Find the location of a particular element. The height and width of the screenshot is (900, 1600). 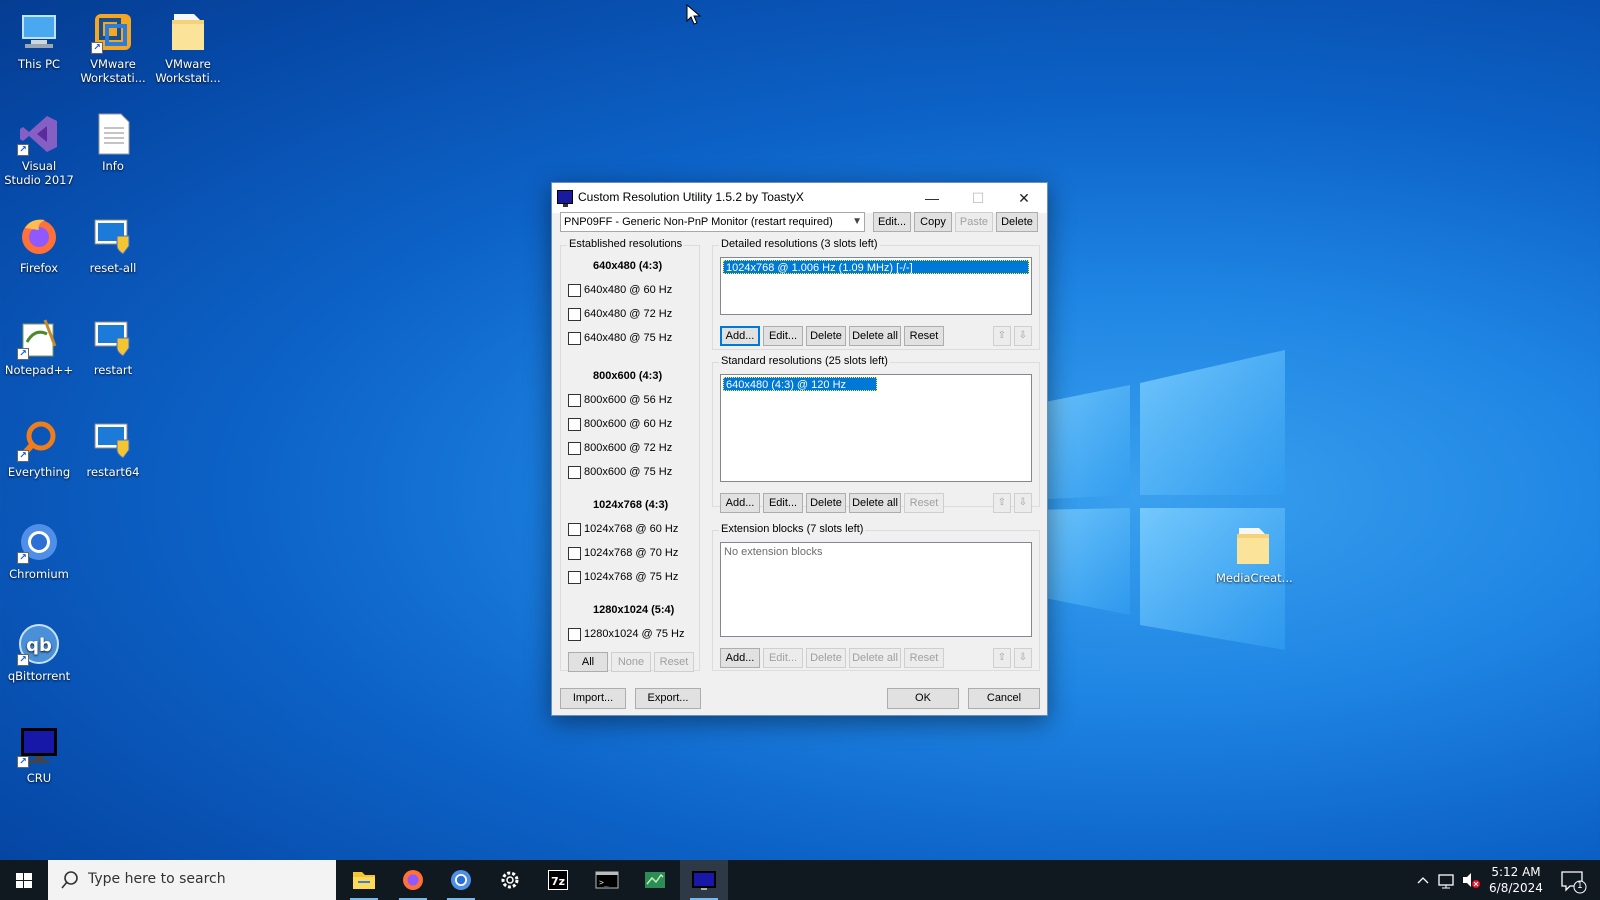

checkbox-800x600-75: 800x600 @ 75 Hz is located at coordinates (620, 473).